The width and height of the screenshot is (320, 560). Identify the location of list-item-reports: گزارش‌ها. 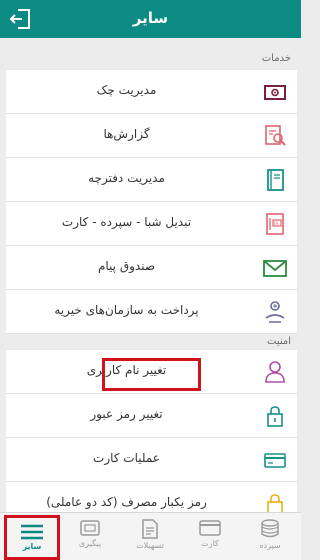
(151, 136).